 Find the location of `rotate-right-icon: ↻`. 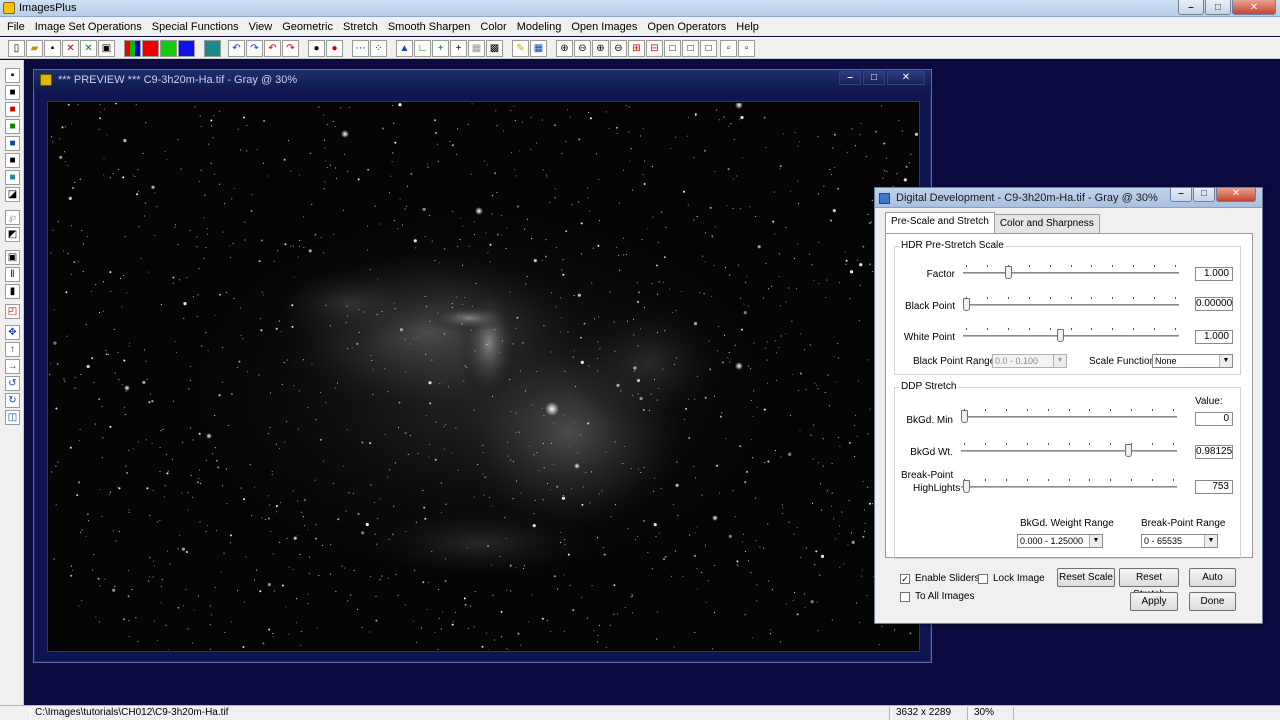

rotate-right-icon: ↻ is located at coordinates (12, 400).